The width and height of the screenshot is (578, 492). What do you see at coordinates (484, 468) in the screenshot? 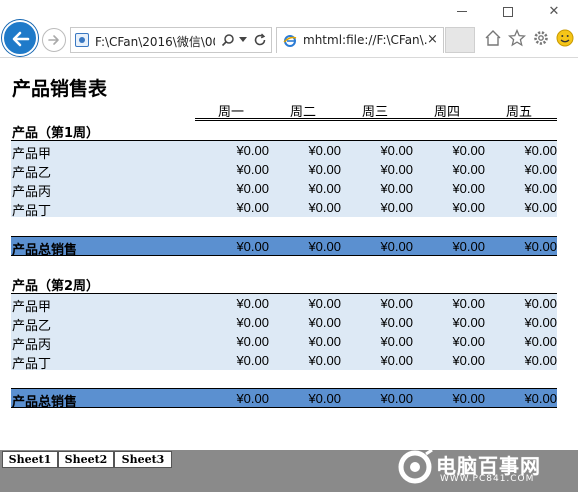
I see `watermark: 电脑百事网 WWW.PC841.COM` at bounding box center [484, 468].